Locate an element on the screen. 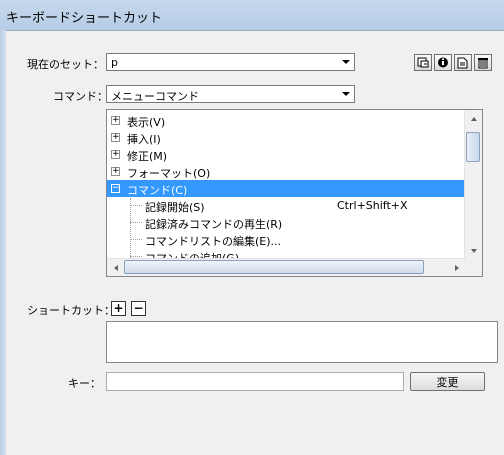 The height and width of the screenshot is (455, 504). current-set-value: p is located at coordinates (114, 62).